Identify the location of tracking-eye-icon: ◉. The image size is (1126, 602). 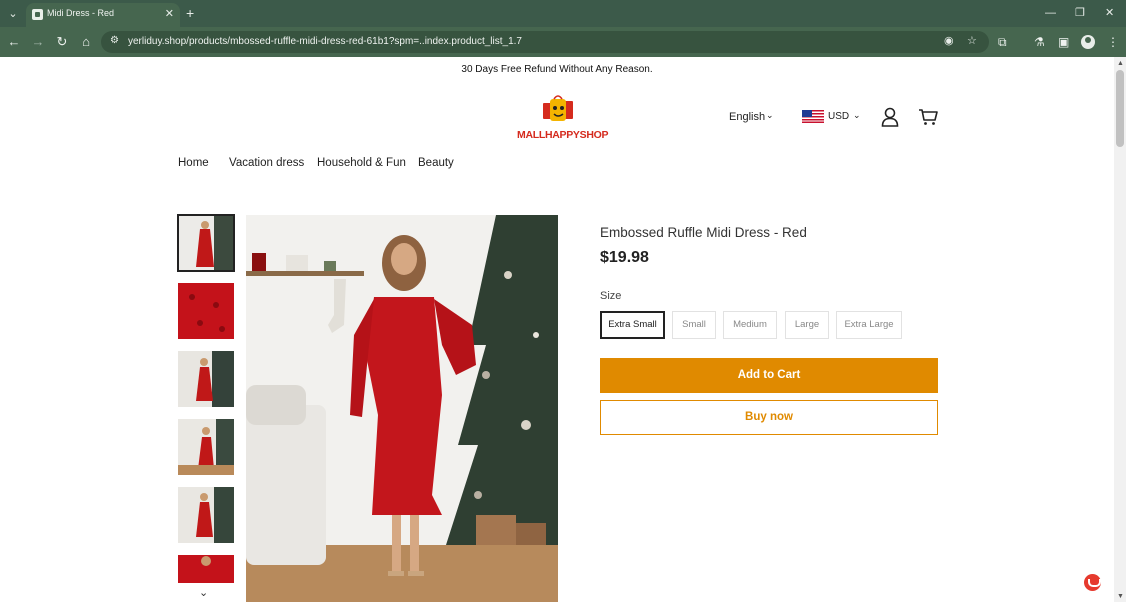
(949, 40).